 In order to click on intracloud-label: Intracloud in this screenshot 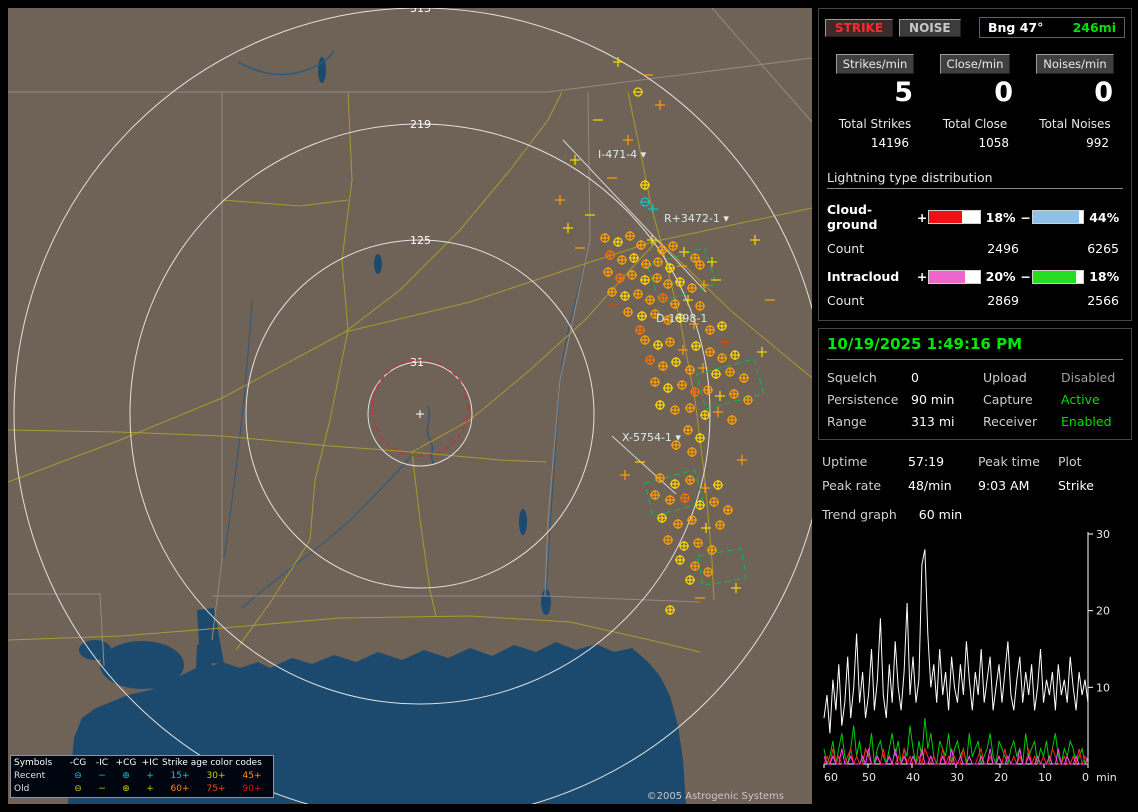, I will do `click(863, 276)`.